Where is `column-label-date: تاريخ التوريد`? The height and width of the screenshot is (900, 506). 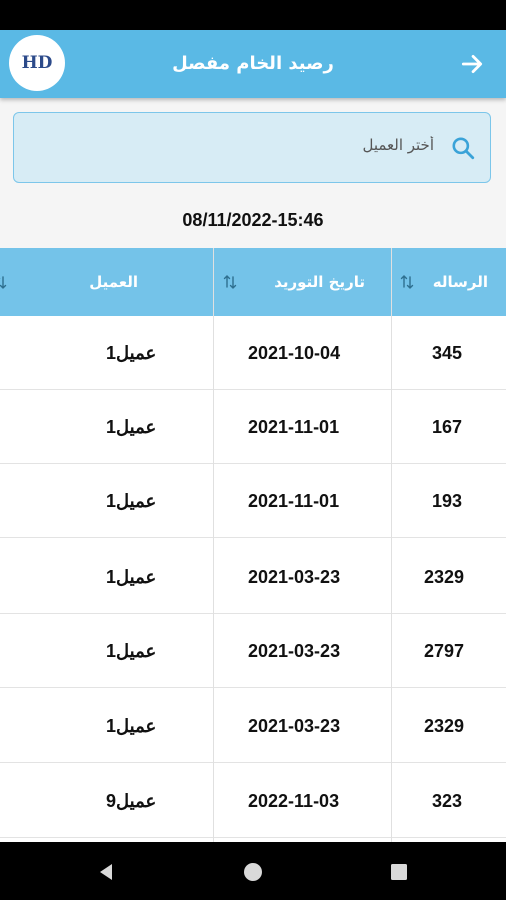 column-label-date: تاريخ التوريد is located at coordinates (319, 282).